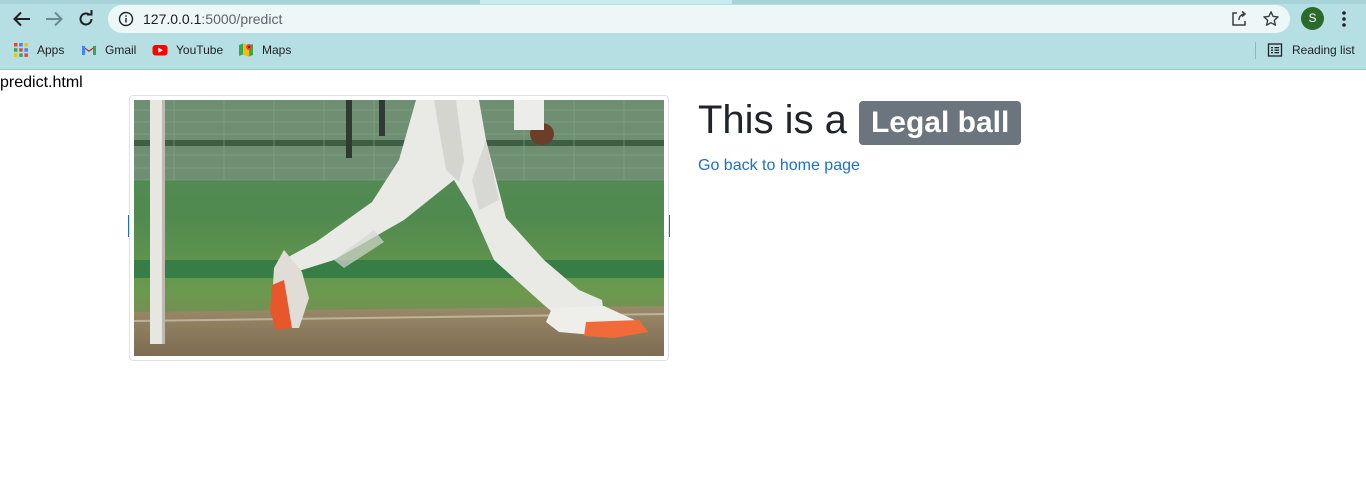 This screenshot has width=1366, height=478. What do you see at coordinates (1344, 19) in the screenshot?
I see `kebab-menu-icon` at bounding box center [1344, 19].